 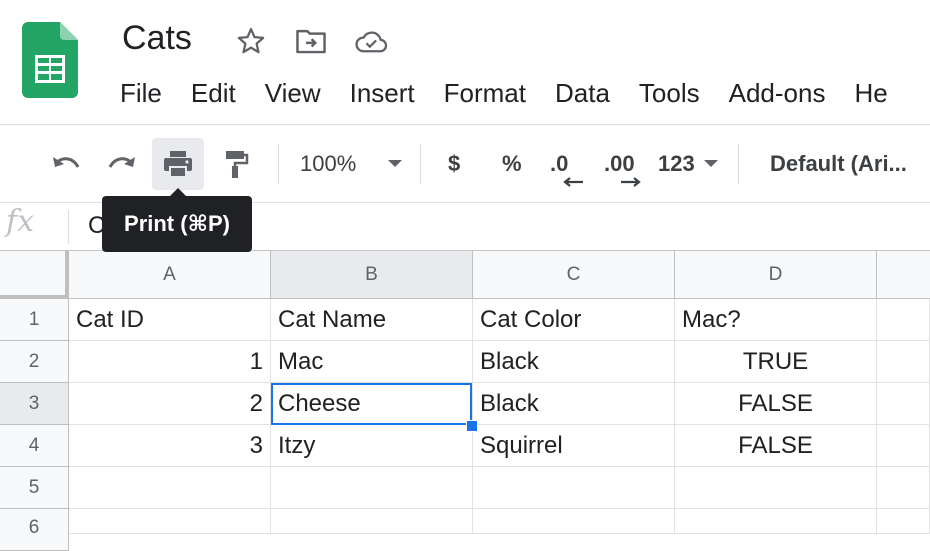 What do you see at coordinates (372, 488) in the screenshot?
I see `cell-b5` at bounding box center [372, 488].